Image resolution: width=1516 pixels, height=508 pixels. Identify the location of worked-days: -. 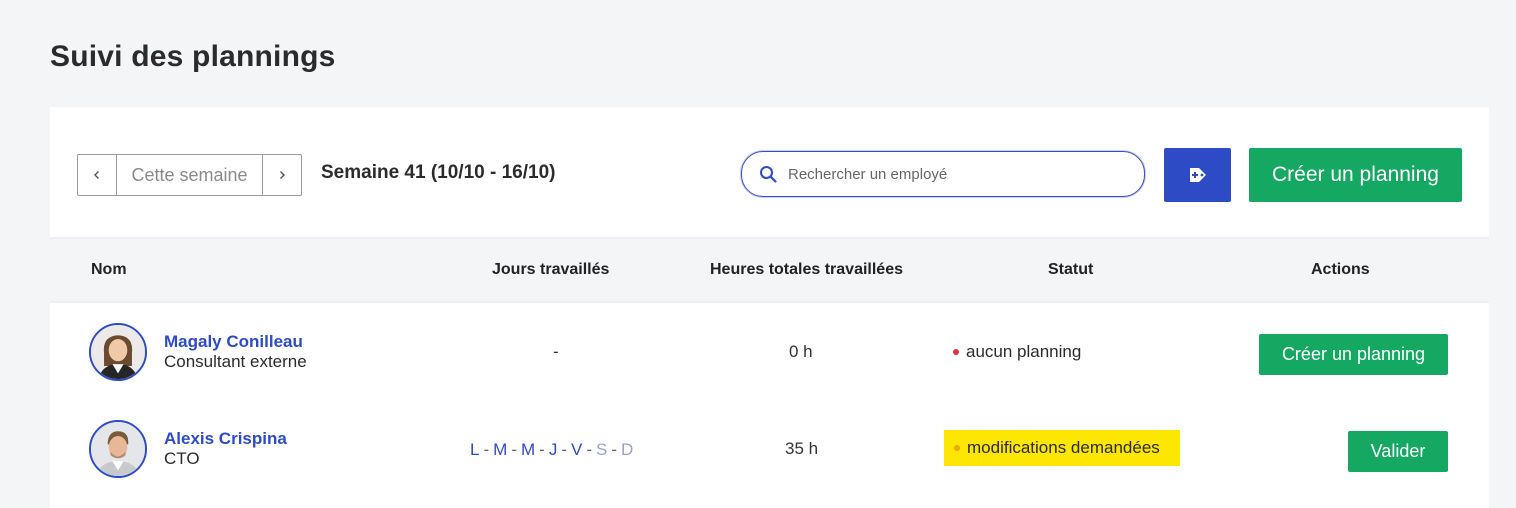
(556, 351).